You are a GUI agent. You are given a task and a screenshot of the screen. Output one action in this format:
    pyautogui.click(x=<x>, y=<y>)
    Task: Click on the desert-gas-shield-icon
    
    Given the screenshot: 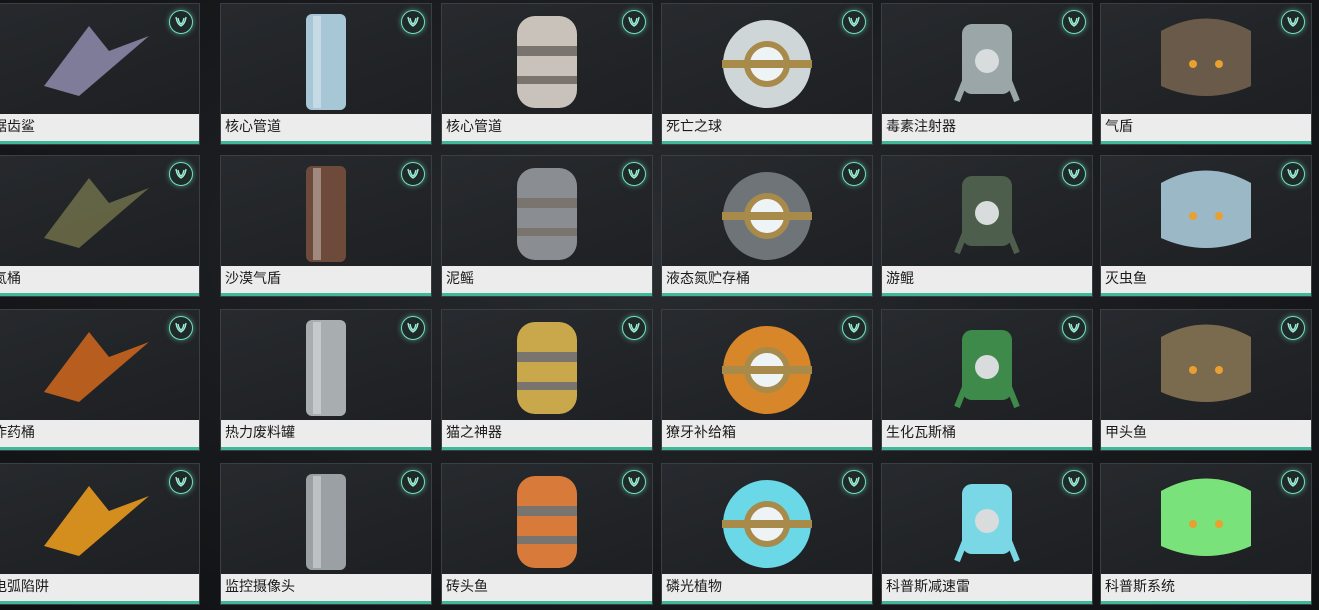 What is the action you would take?
    pyautogui.click(x=326, y=212)
    